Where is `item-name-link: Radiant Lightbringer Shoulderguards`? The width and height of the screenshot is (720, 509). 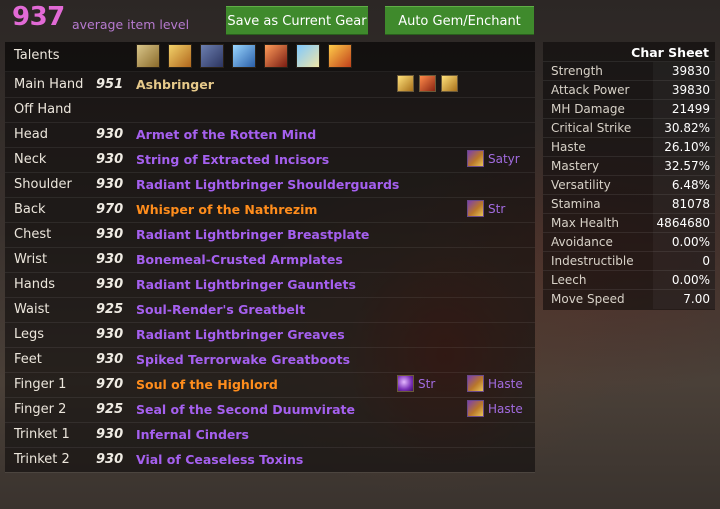 item-name-link: Radiant Lightbringer Shoulderguards is located at coordinates (267, 184).